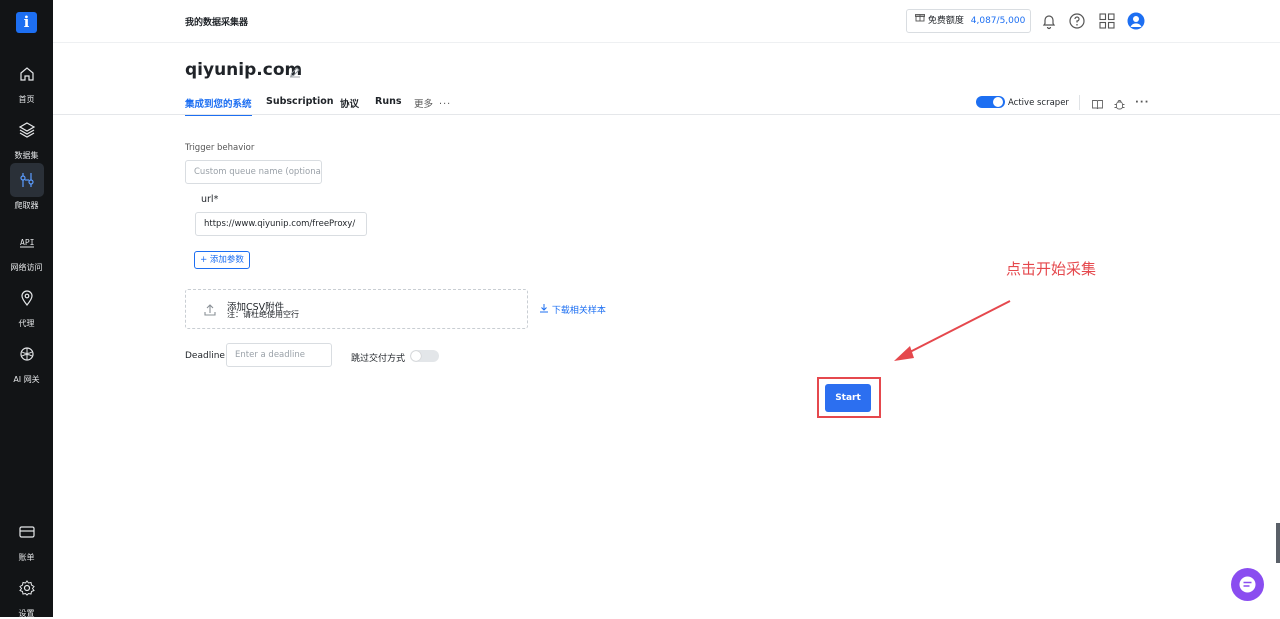 The image size is (1280, 619). I want to click on scrollbar-thumb, so click(1278, 543).